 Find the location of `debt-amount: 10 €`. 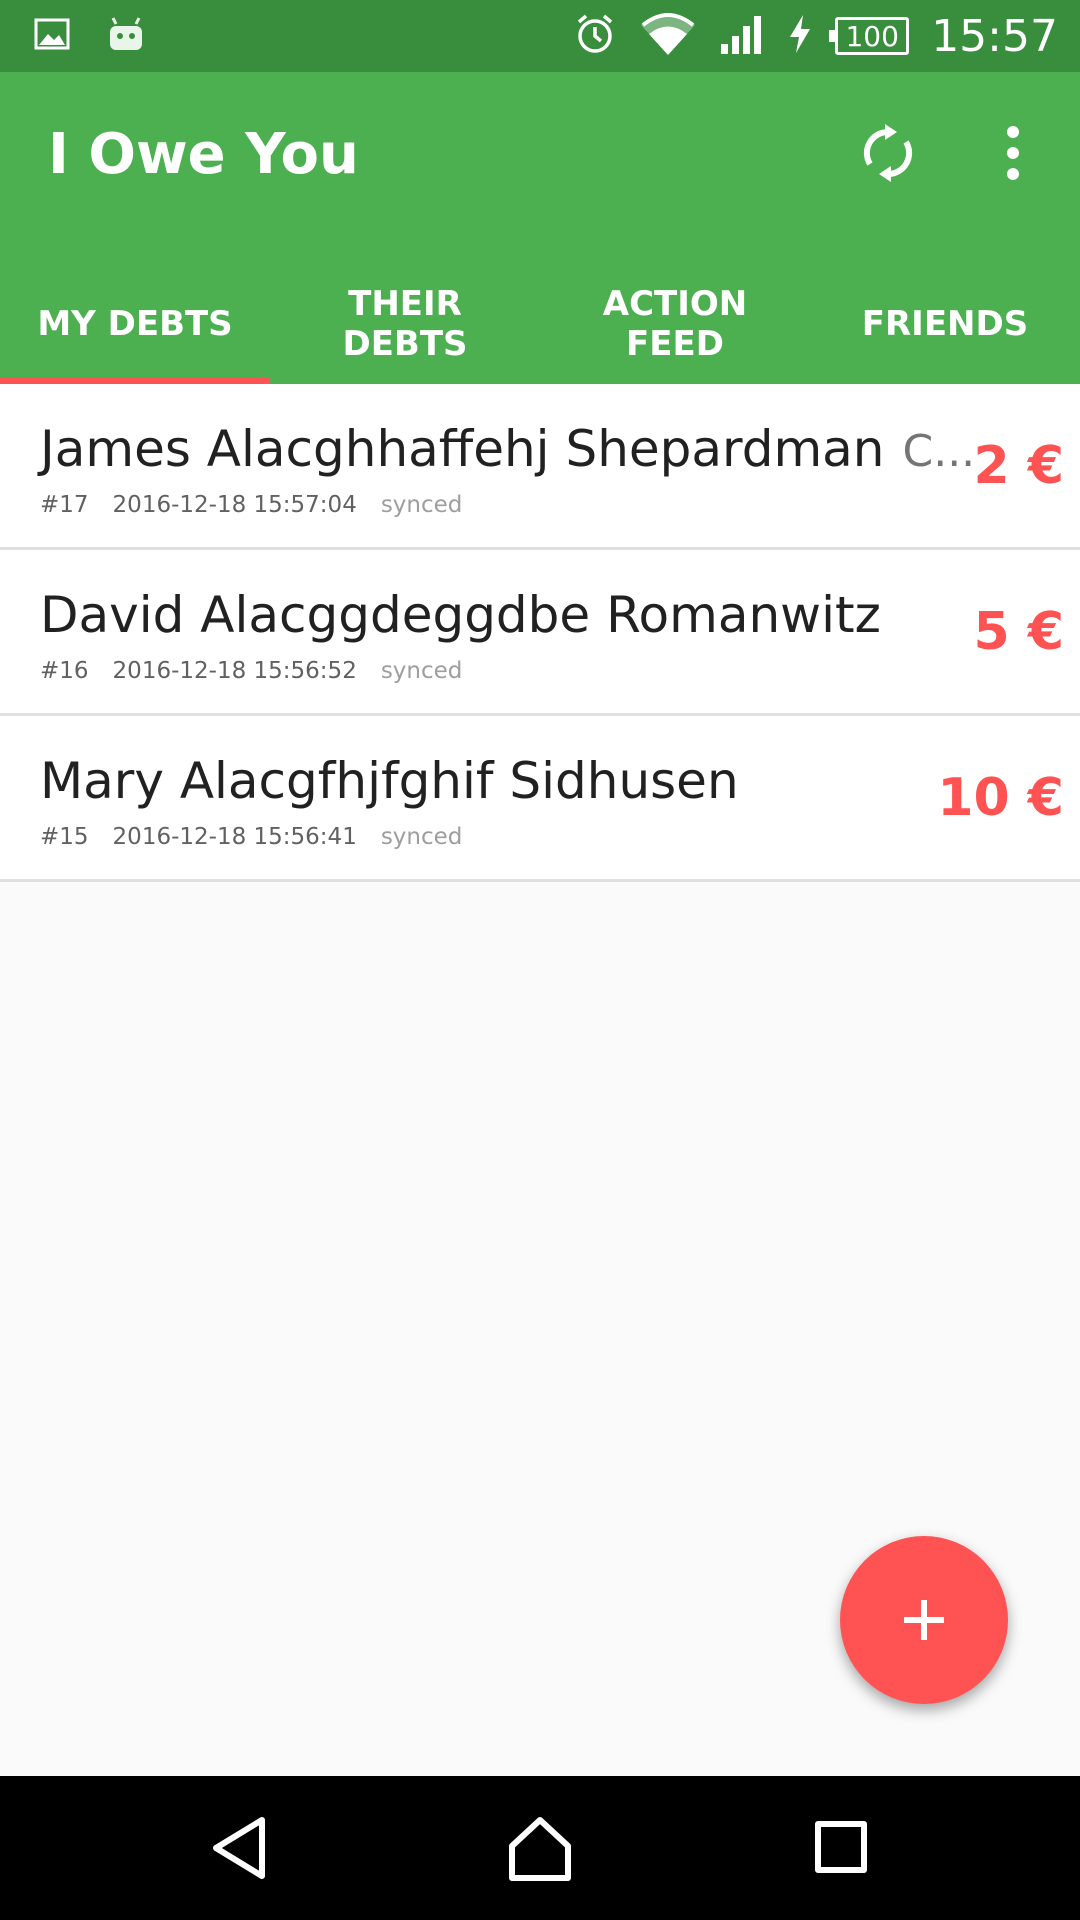

debt-amount: 10 € is located at coordinates (1000, 798).